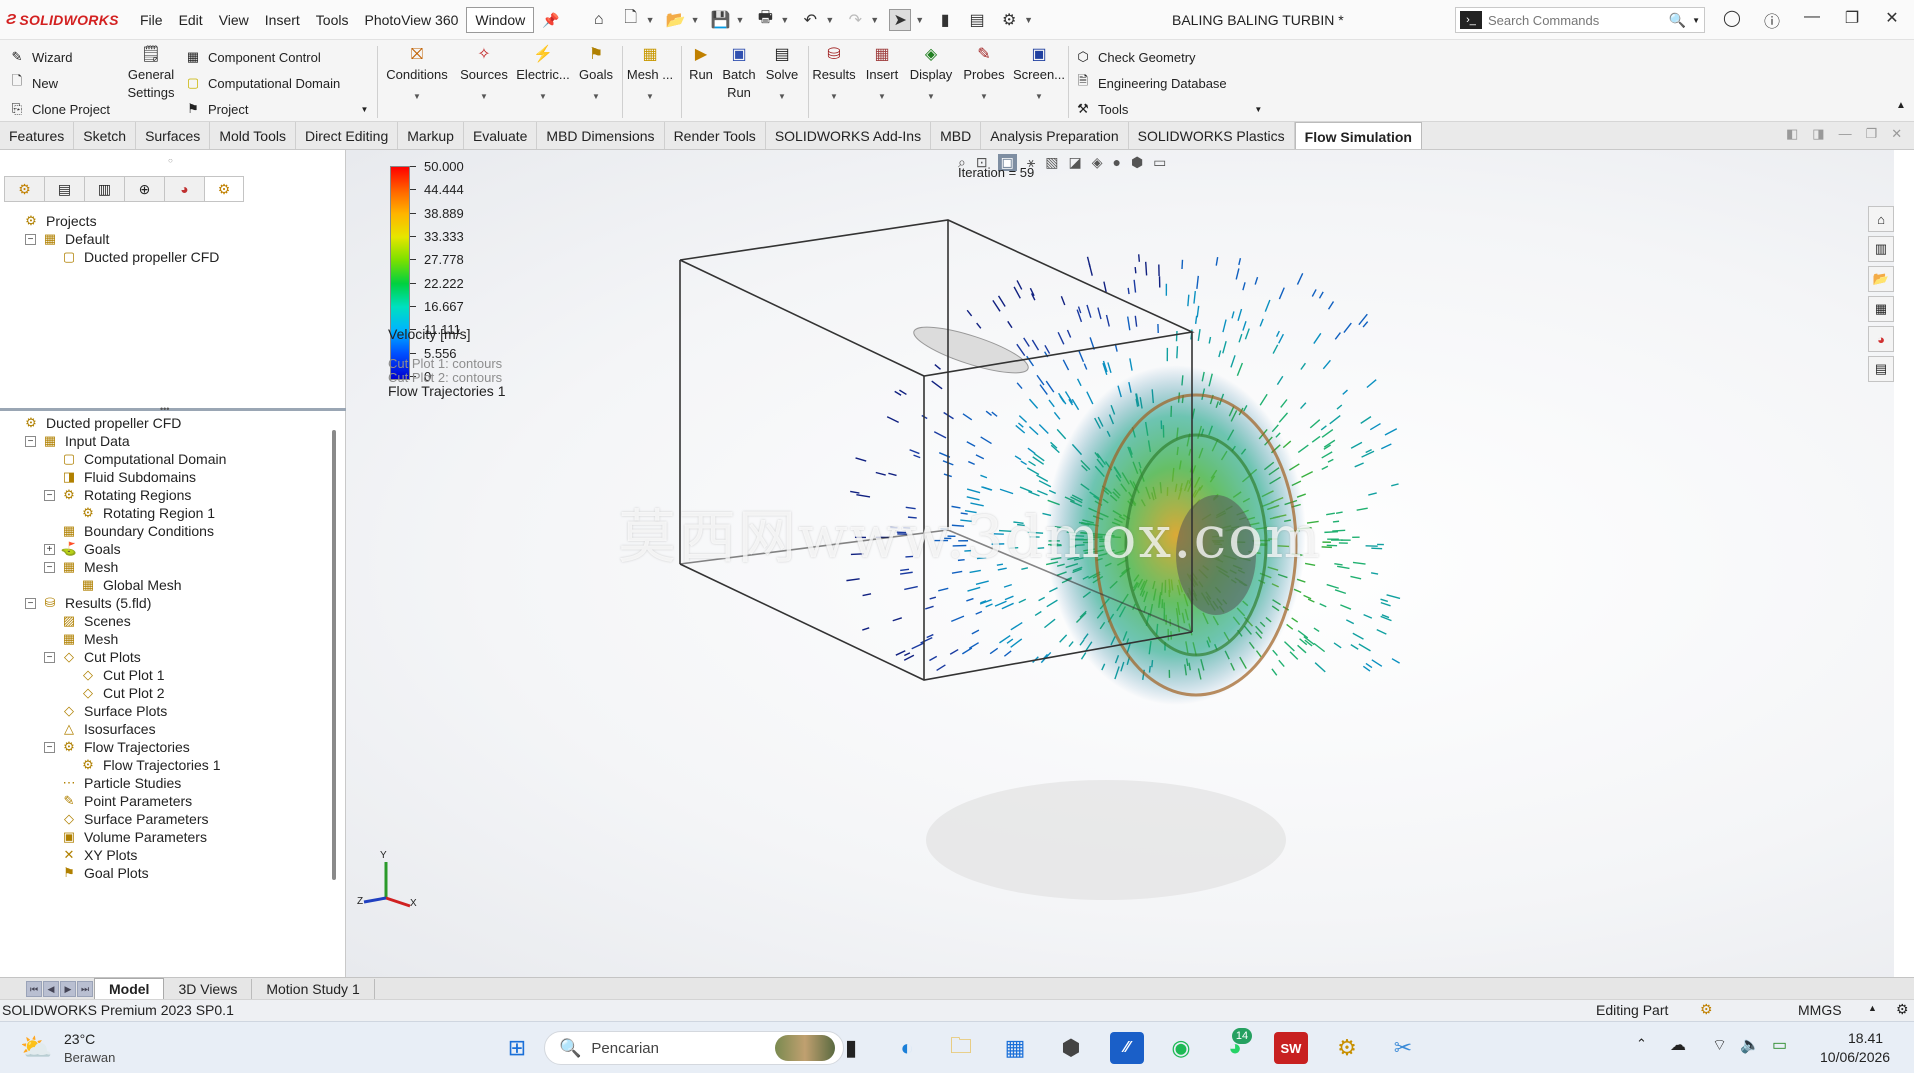 The height and width of the screenshot is (1073, 1914). I want to click on tab-motion-study: Motion Study 1, so click(313, 988).